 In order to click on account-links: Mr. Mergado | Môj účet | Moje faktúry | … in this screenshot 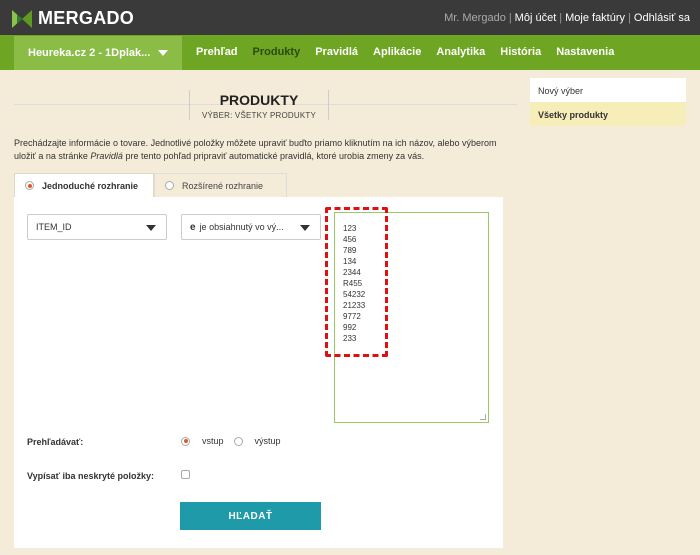, I will do `click(567, 18)`.